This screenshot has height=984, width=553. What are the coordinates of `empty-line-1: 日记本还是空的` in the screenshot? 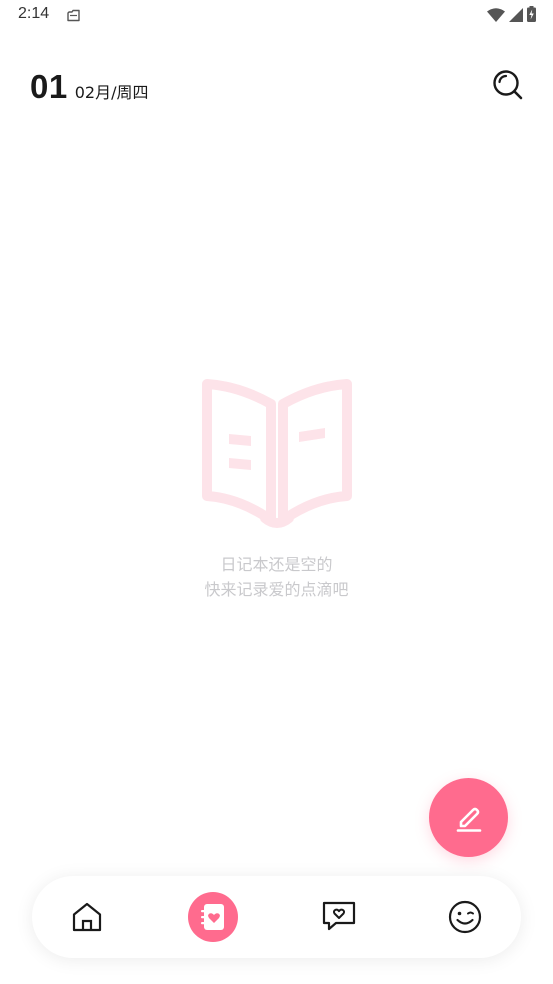 It's located at (276, 564).